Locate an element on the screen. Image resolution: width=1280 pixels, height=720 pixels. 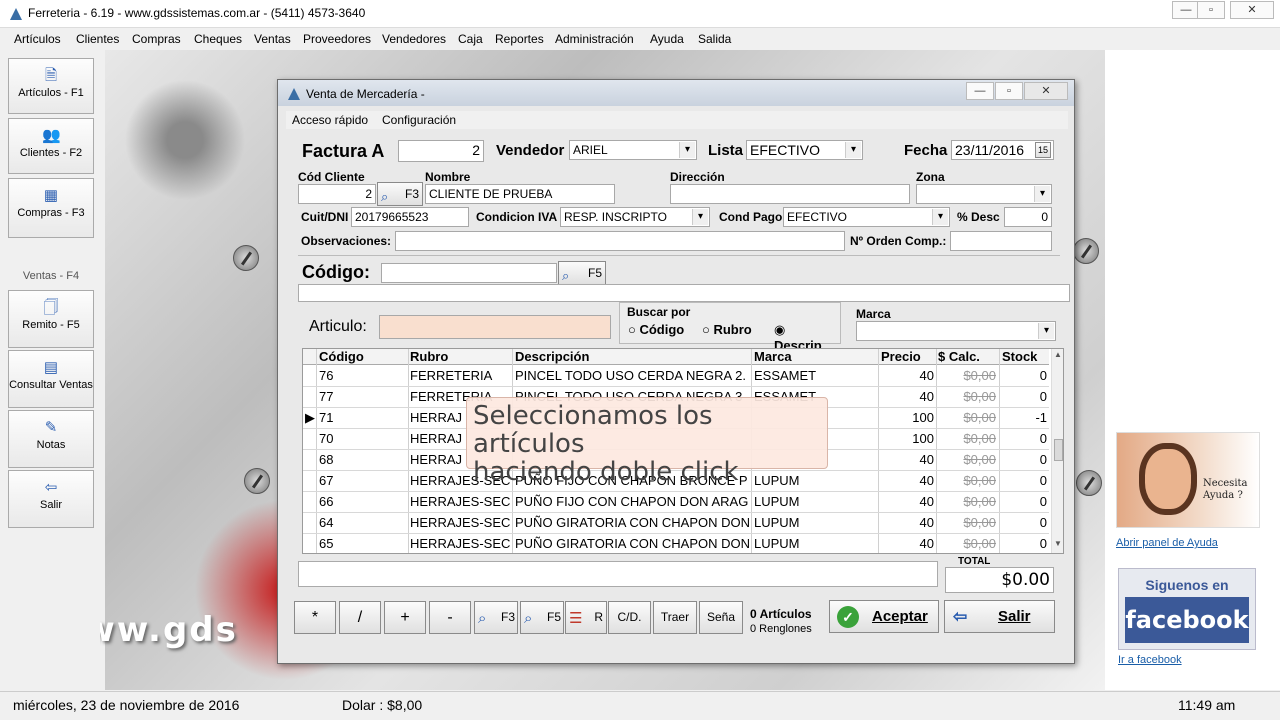
cuit-field: 20179665523 is located at coordinates (410, 217).